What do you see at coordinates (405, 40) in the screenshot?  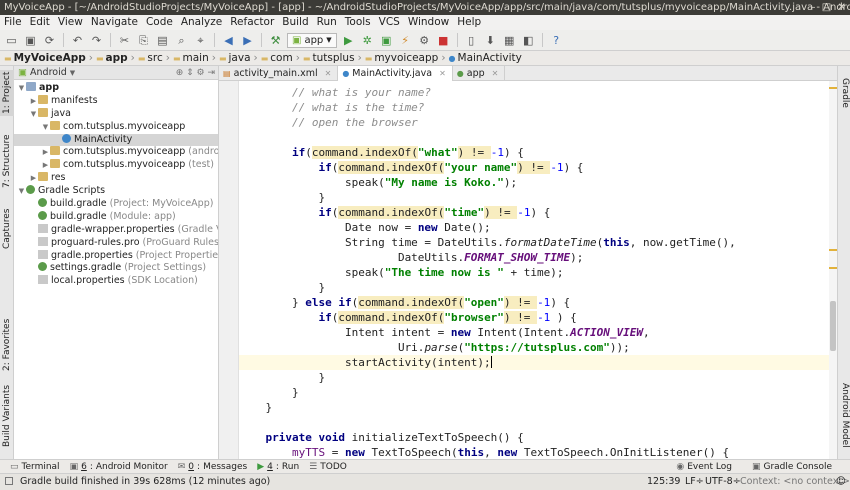 I see `apply-changes-icon: ⚡` at bounding box center [405, 40].